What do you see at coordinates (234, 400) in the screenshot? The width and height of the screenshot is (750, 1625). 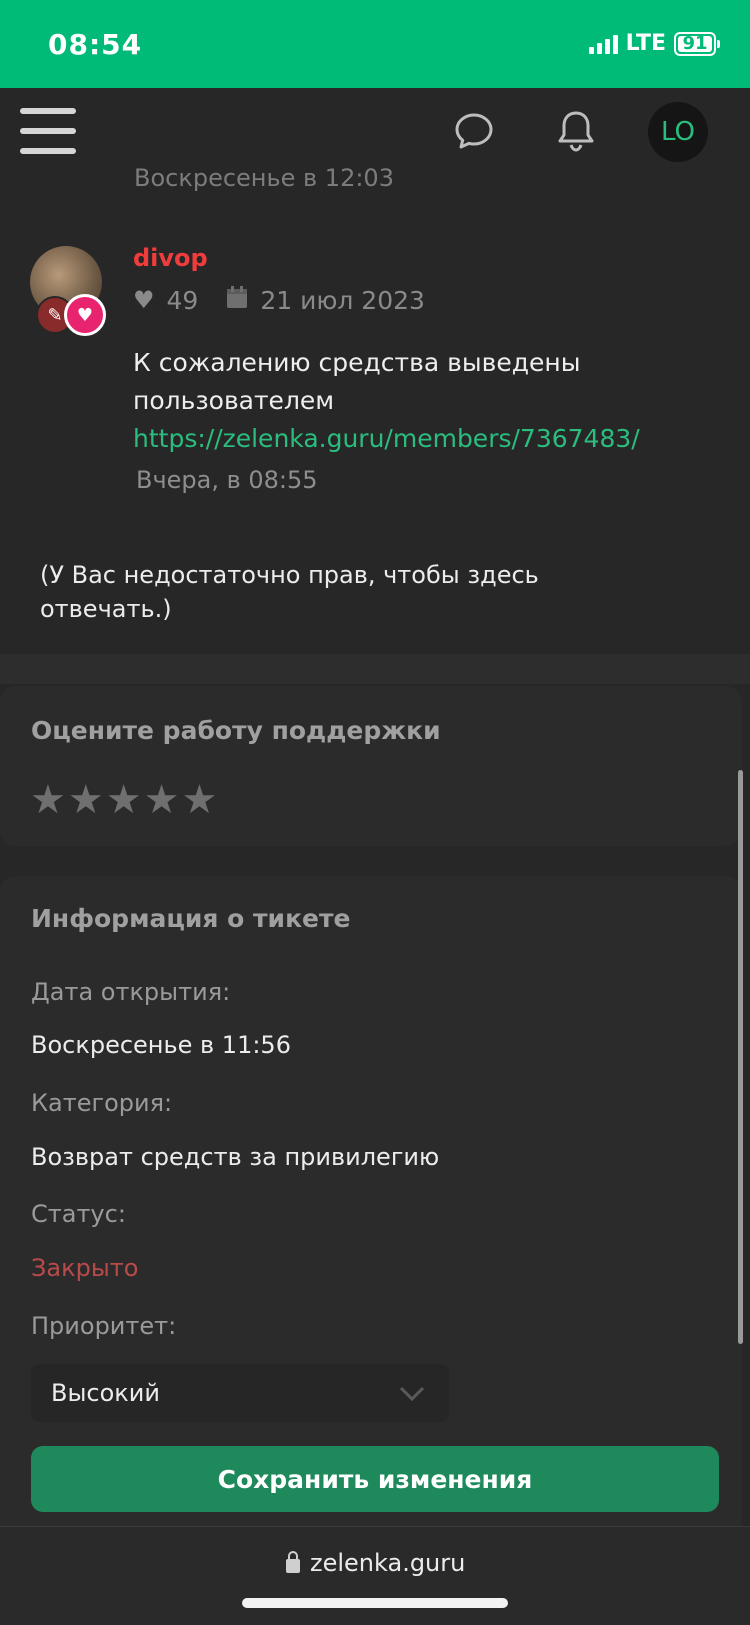 I see `post-message-line2: пользователем` at bounding box center [234, 400].